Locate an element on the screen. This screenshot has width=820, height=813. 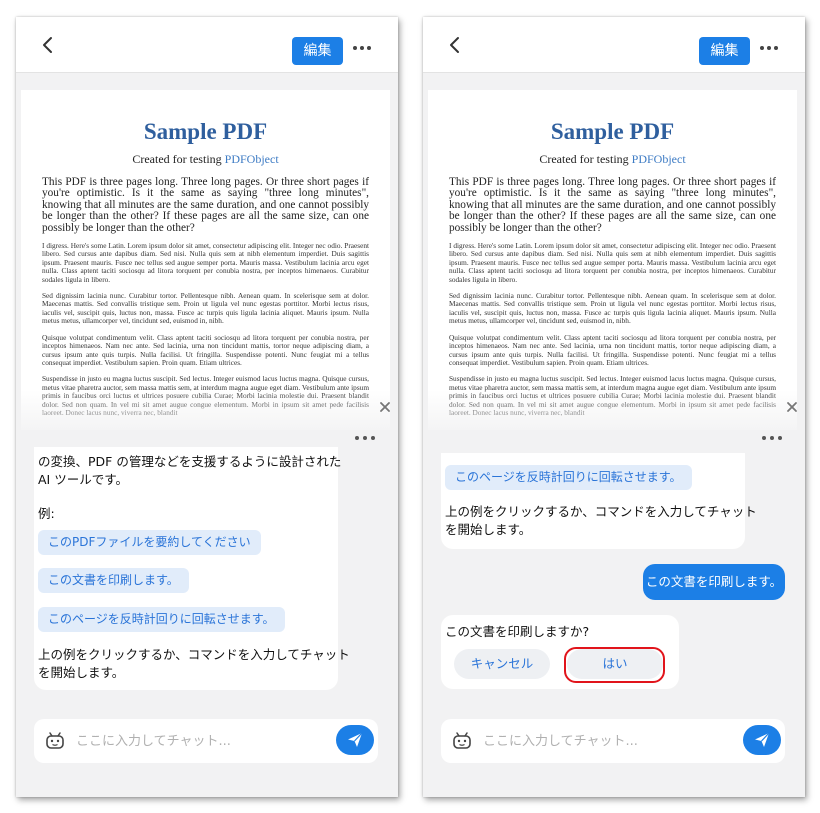
intro-text-line: AI ツールです。 is located at coordinates (83, 479).